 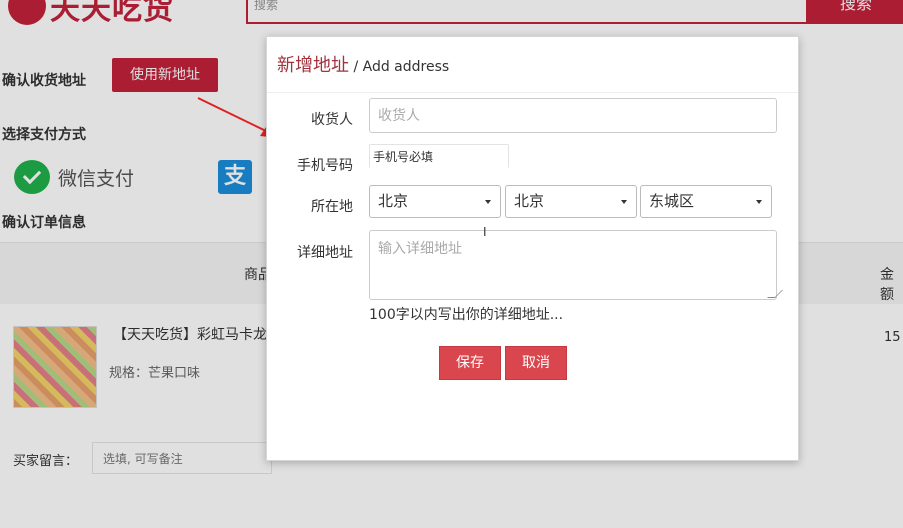 What do you see at coordinates (573, 115) in the screenshot?
I see `receiver-input` at bounding box center [573, 115].